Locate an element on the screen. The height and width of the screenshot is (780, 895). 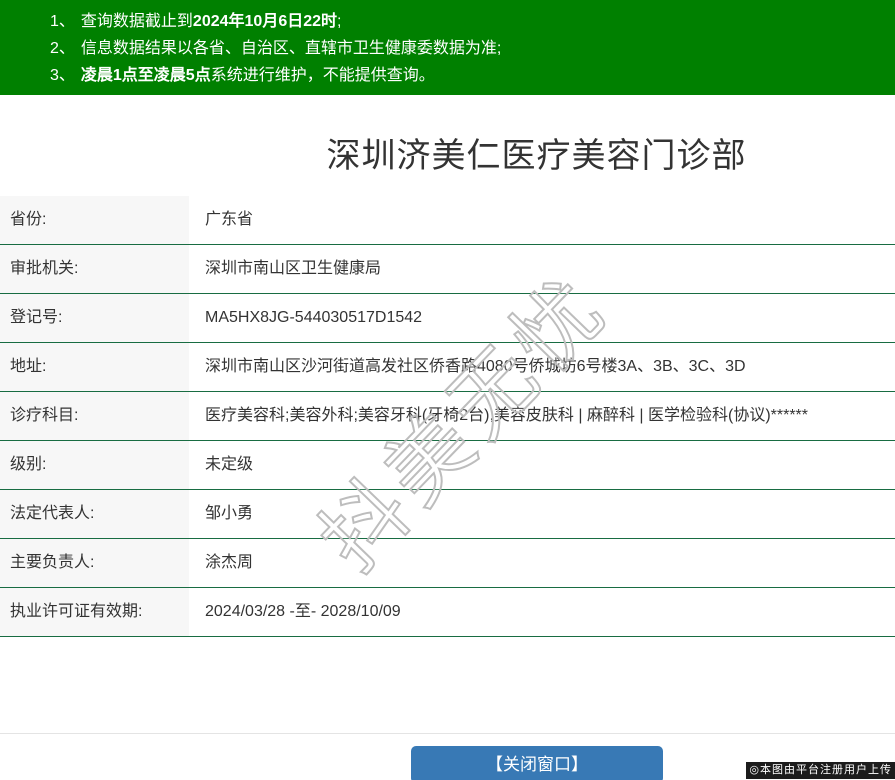
row-label: 执业许可证有效期: is located at coordinates (94, 612).